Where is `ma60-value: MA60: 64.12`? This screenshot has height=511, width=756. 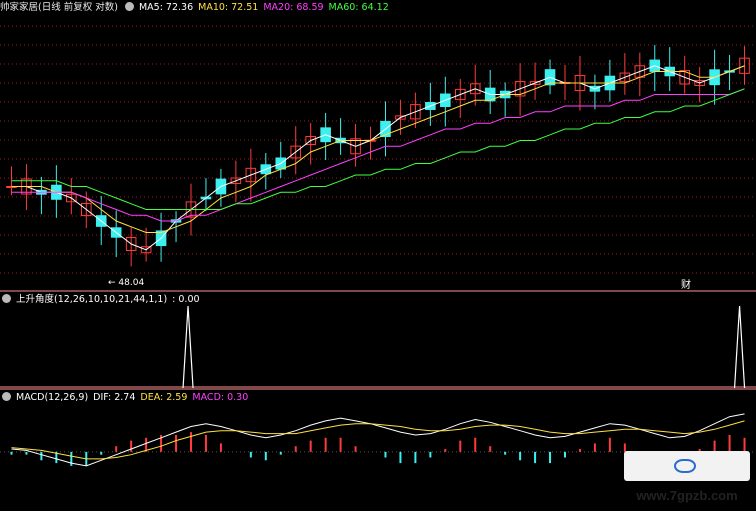
ma60-value: MA60: 64.12 is located at coordinates (358, 7).